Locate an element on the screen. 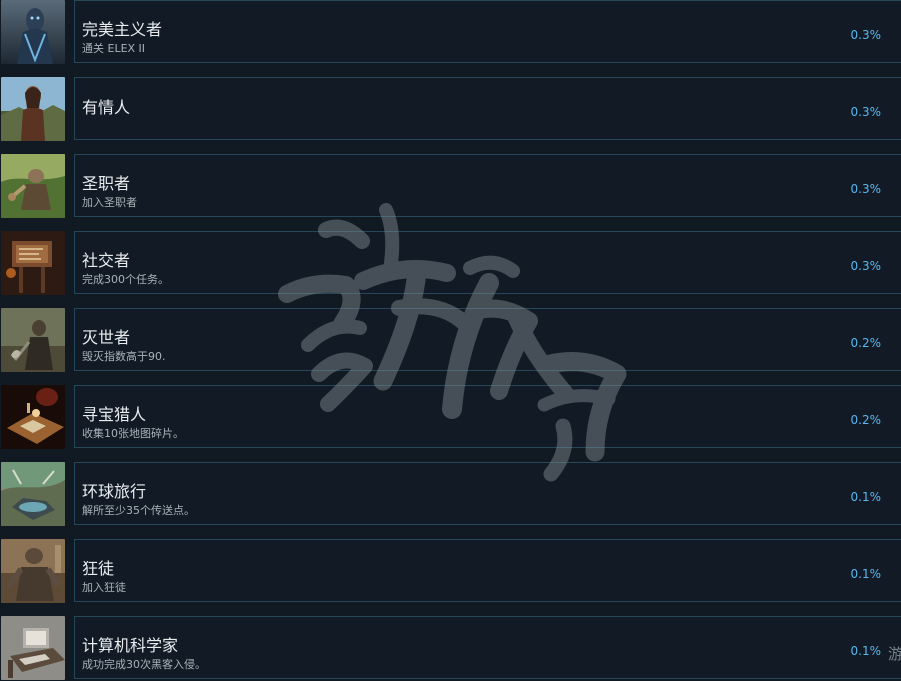  achievement-description: 收集10张地图碎片。 is located at coordinates (133, 433).